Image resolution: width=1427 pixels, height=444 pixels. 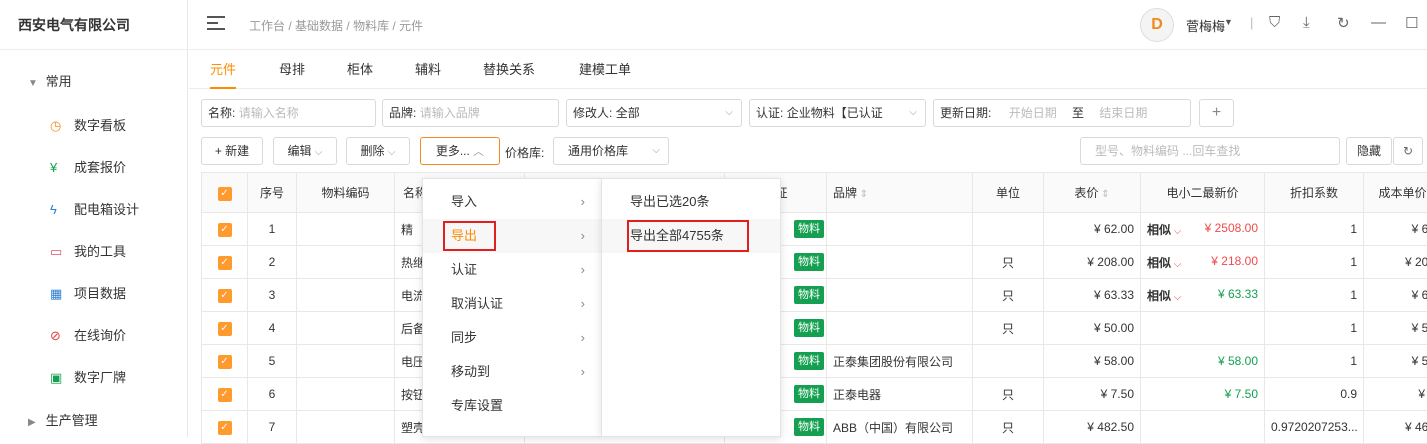 I want to click on sidebar-item-label: 数字看板, so click(x=100, y=126).